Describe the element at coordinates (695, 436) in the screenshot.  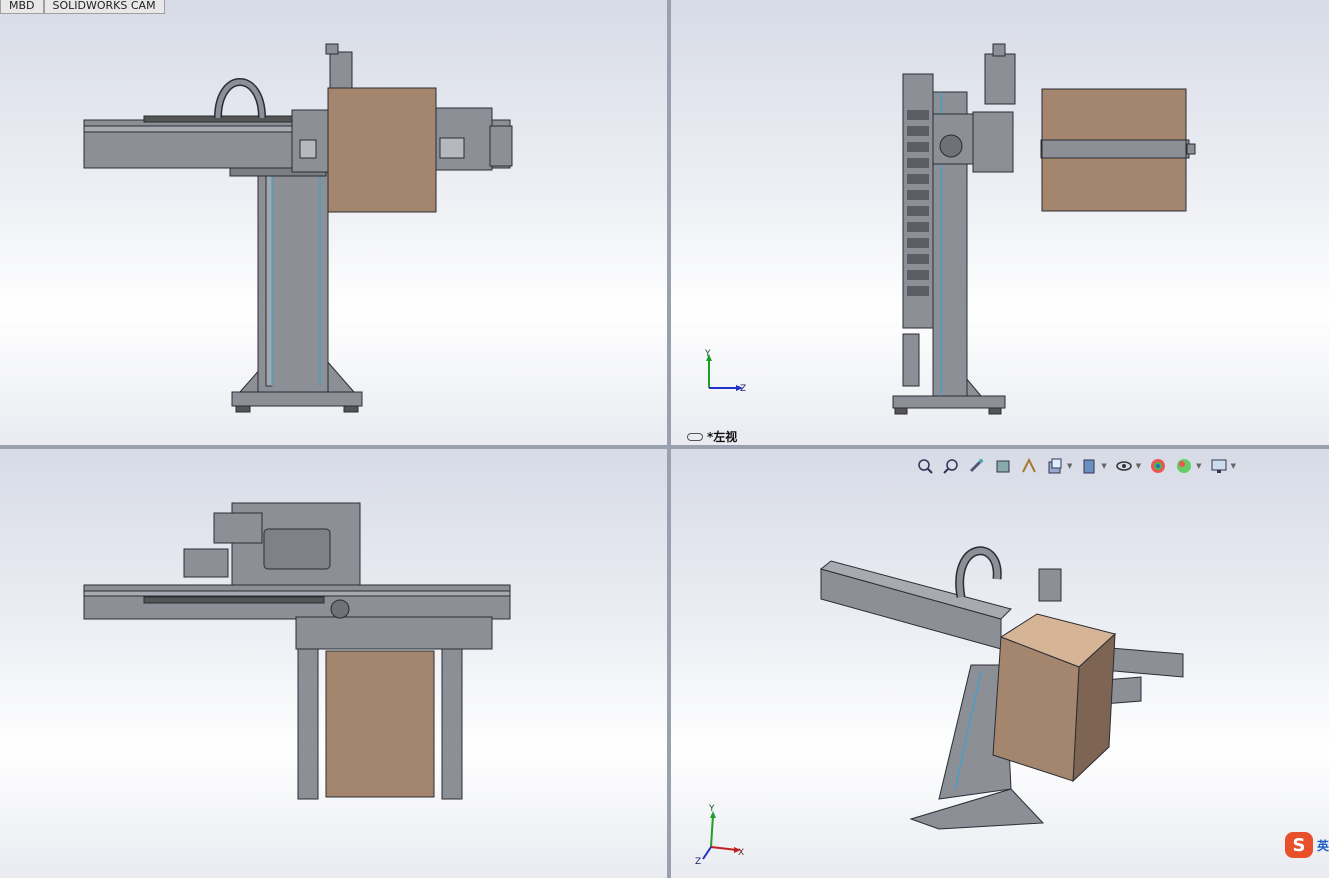
I see `link-icon` at that location.